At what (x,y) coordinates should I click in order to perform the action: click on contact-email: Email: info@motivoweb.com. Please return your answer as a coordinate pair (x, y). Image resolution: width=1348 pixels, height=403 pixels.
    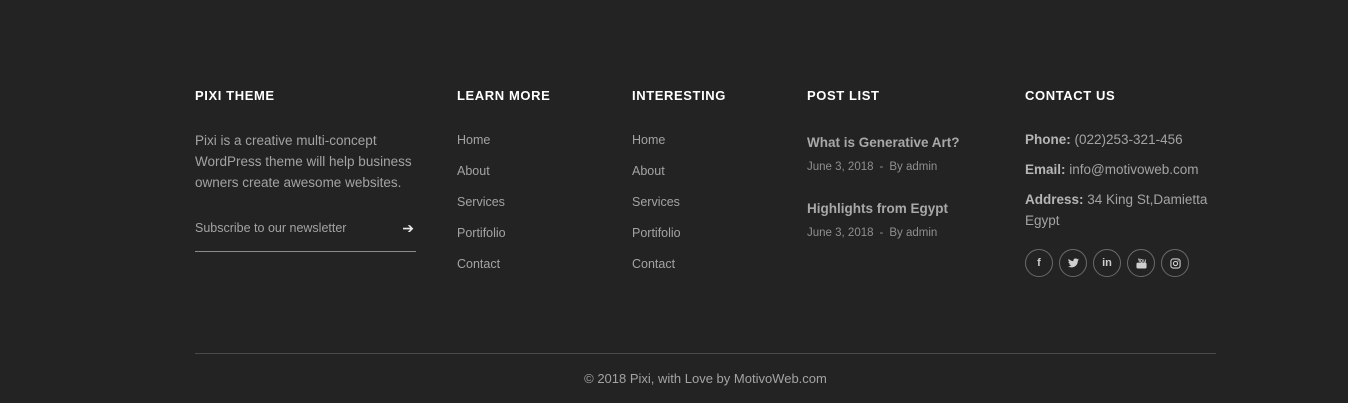
    Looking at the image, I should click on (1125, 169).